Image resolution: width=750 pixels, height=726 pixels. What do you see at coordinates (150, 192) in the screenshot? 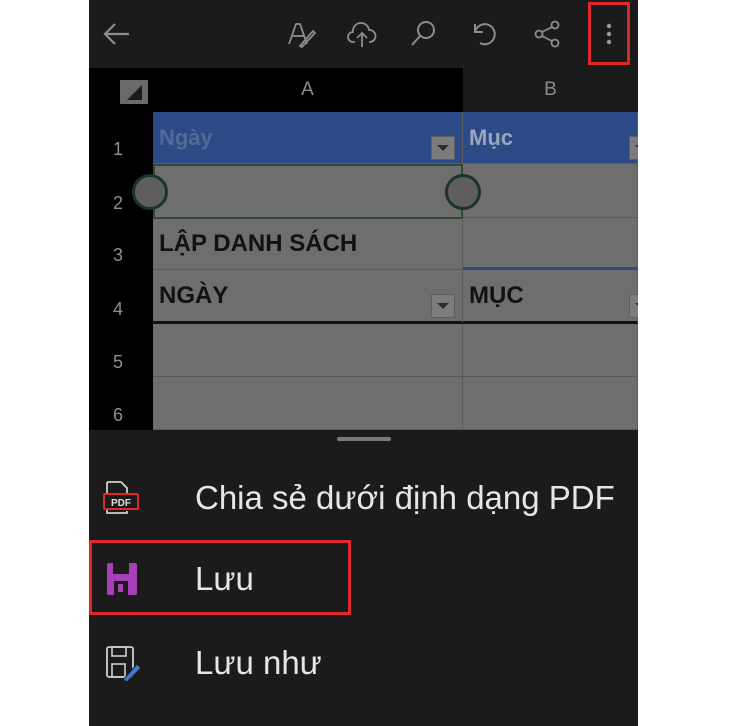
I see `selection-handle-left` at bounding box center [150, 192].